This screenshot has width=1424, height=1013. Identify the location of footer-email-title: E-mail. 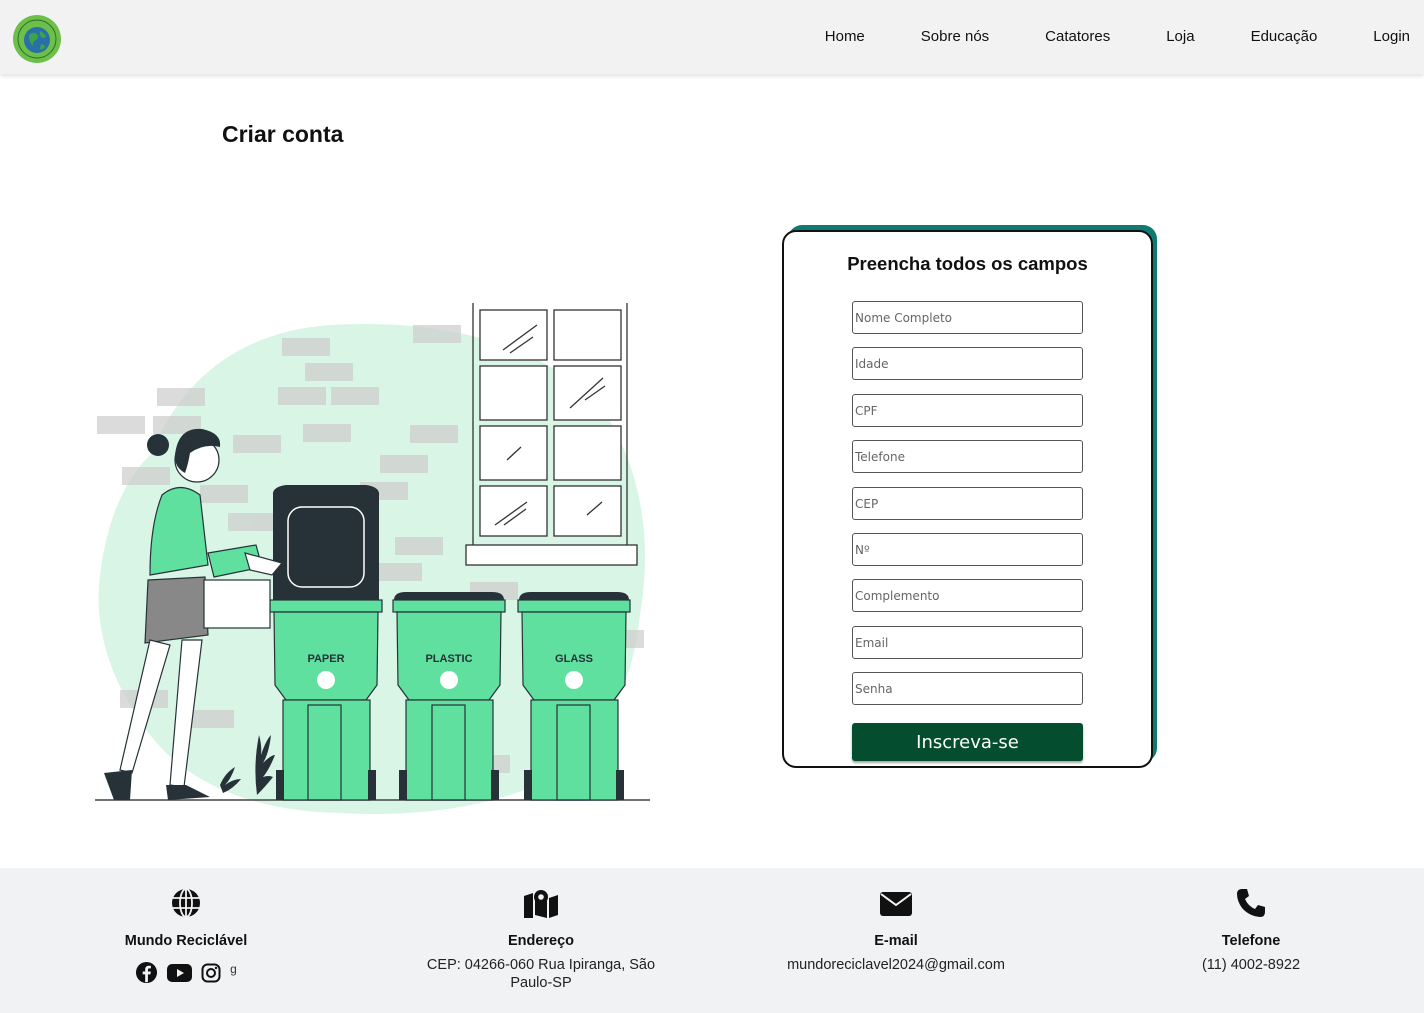
(896, 941).